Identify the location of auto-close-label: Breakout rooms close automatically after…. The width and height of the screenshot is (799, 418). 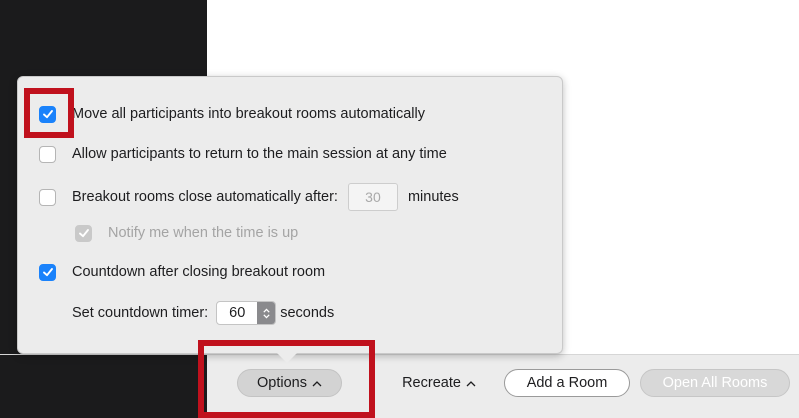
(205, 197).